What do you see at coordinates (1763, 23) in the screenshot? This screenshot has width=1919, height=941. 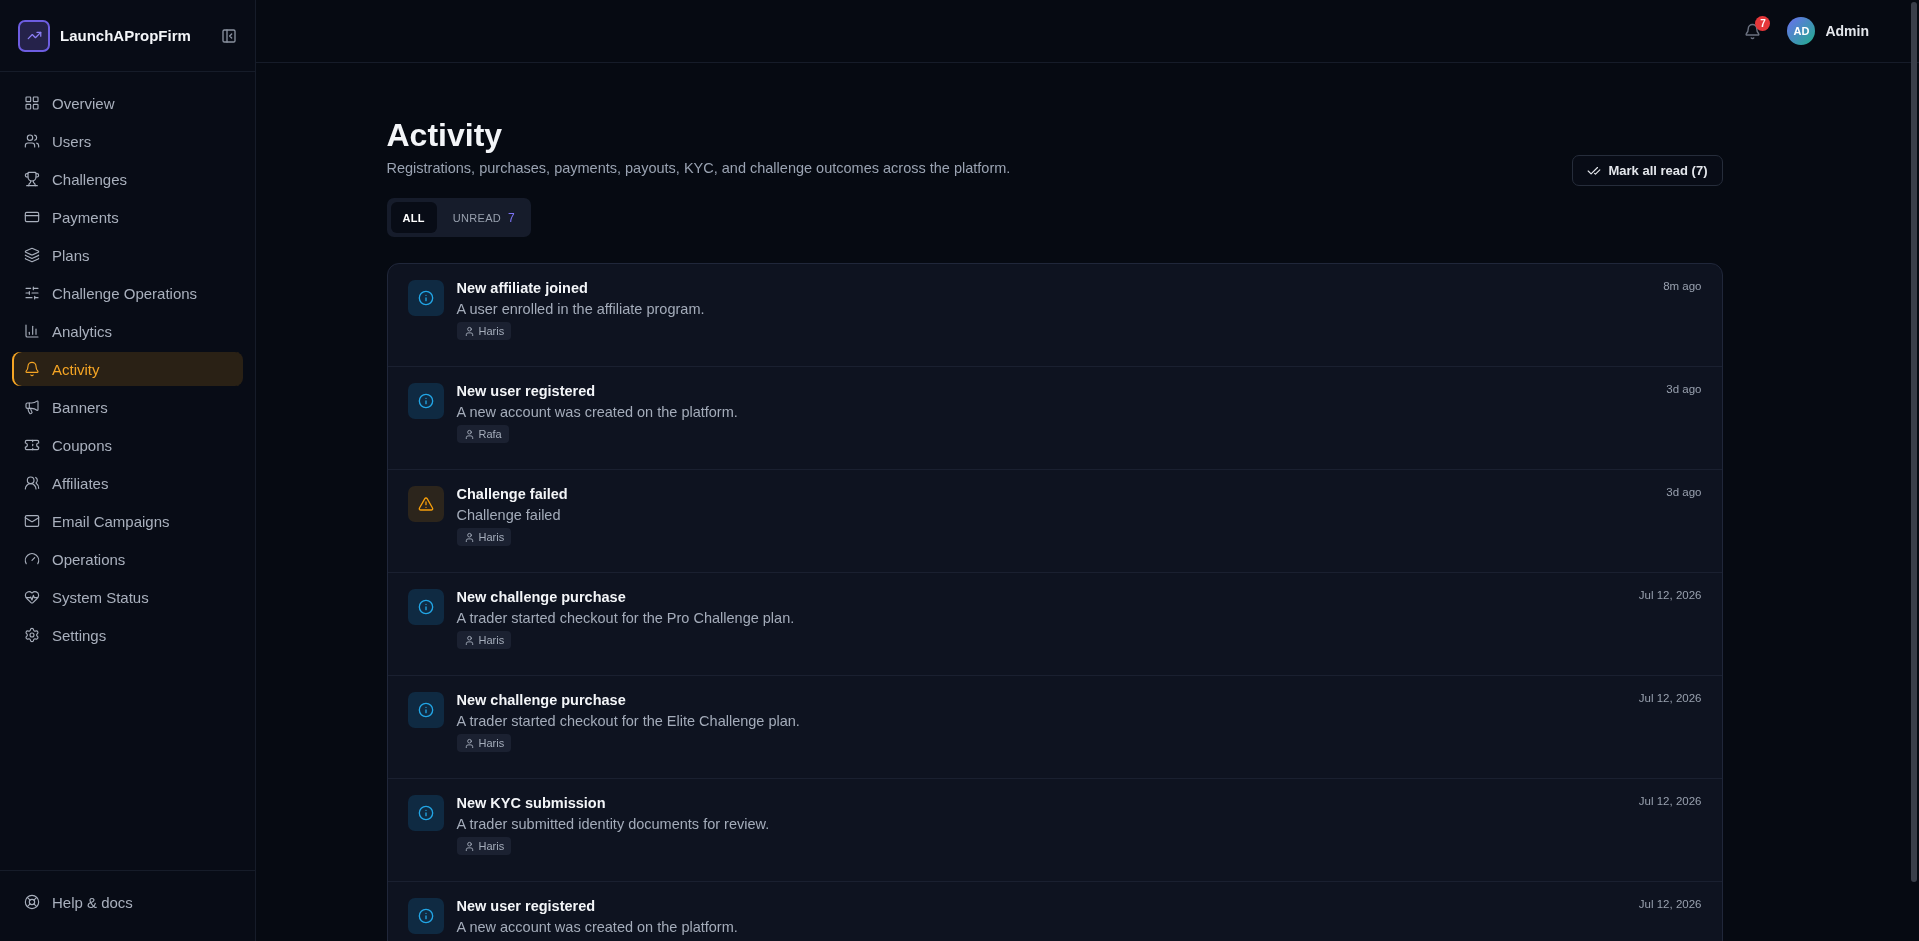 I see `notification-badge: 7` at bounding box center [1763, 23].